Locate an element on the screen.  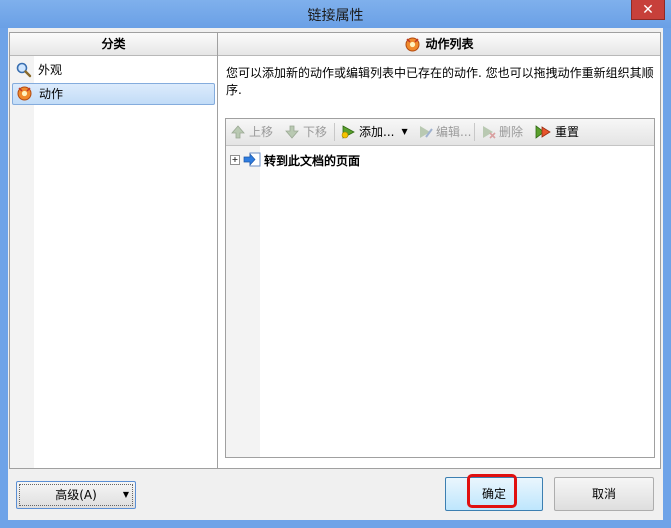
action-tree-item: + 转到此文档的页面 is located at coordinates (295, 160).